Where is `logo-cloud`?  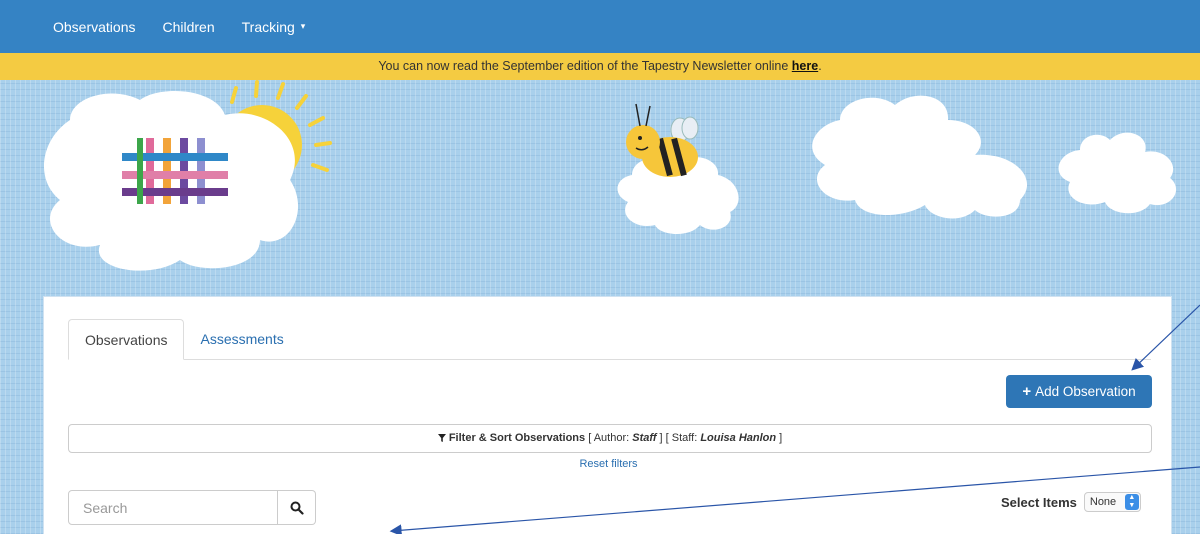 logo-cloud is located at coordinates (171, 181).